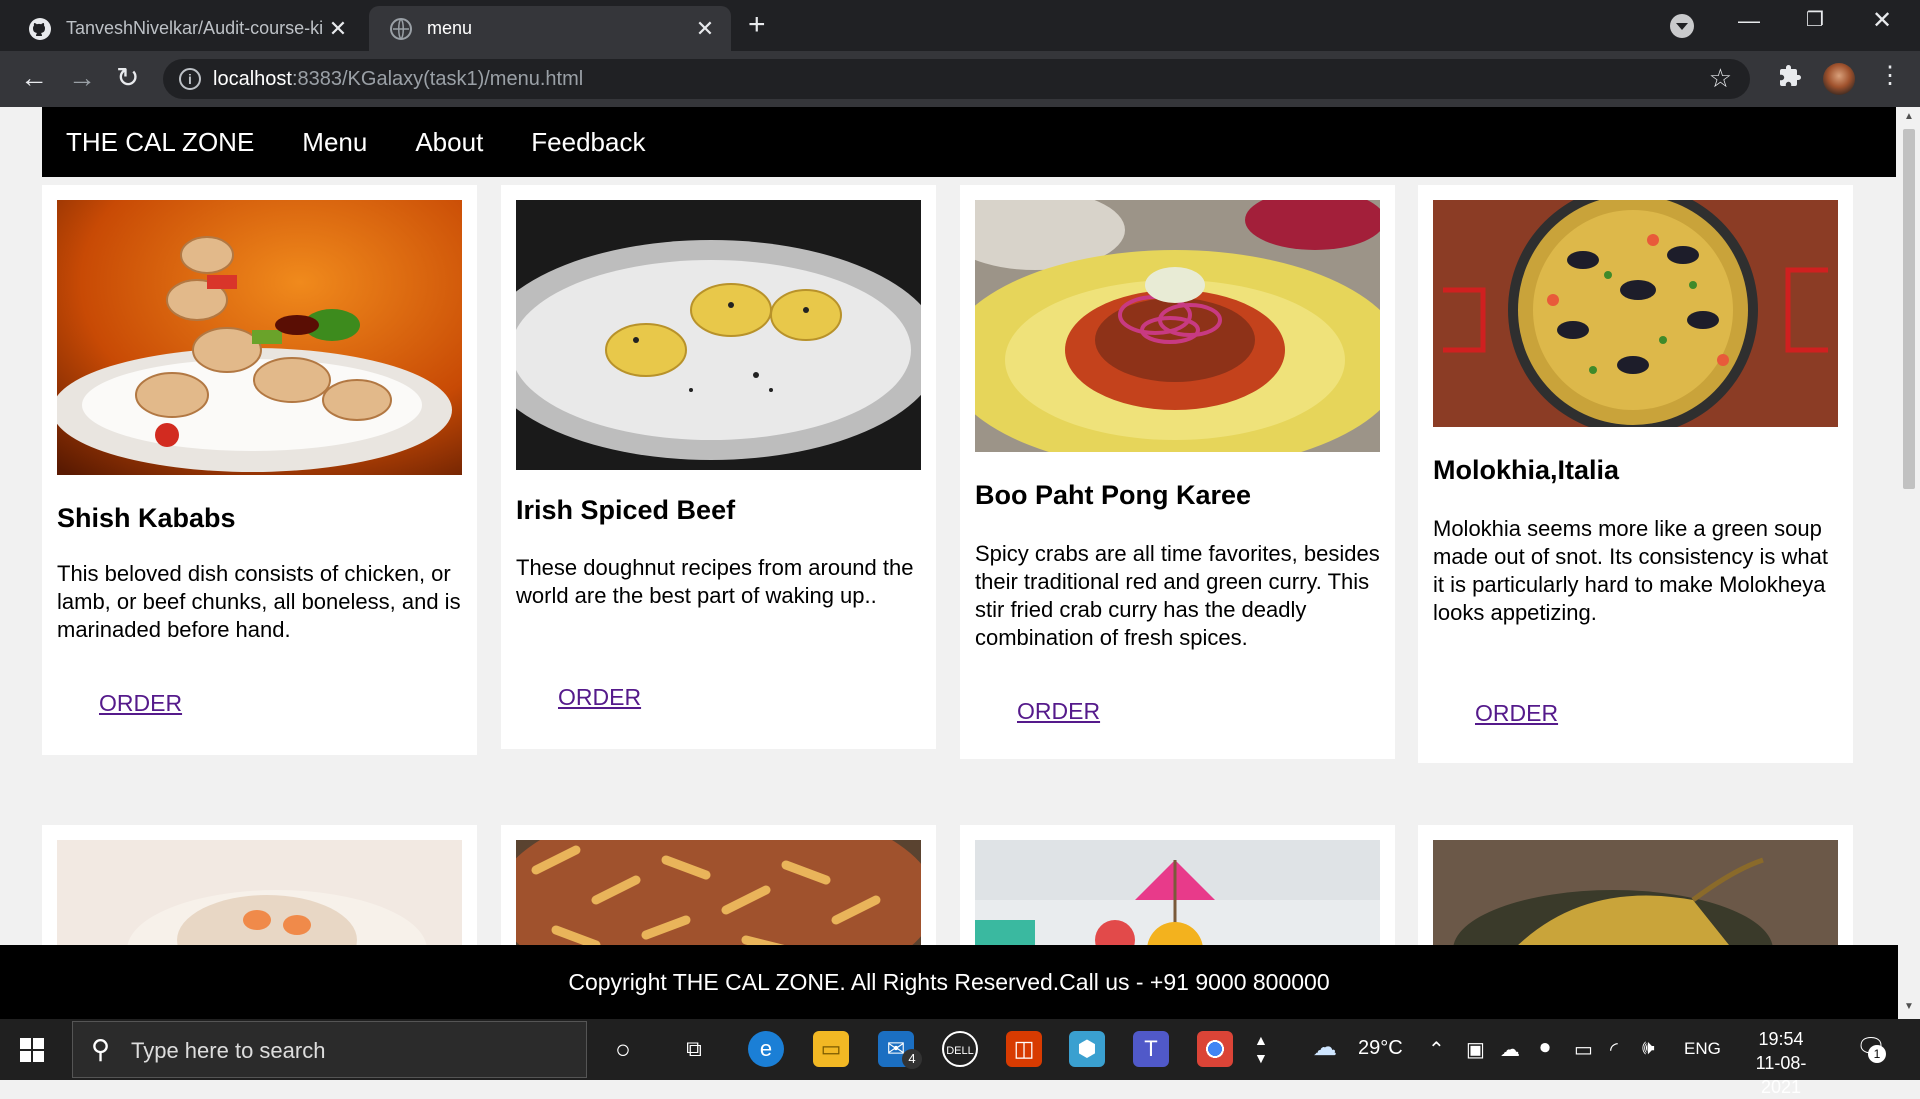 This screenshot has height=1099, width=1920. What do you see at coordinates (1436, 1049) in the screenshot?
I see `show-hidden-icons: ⌃` at bounding box center [1436, 1049].